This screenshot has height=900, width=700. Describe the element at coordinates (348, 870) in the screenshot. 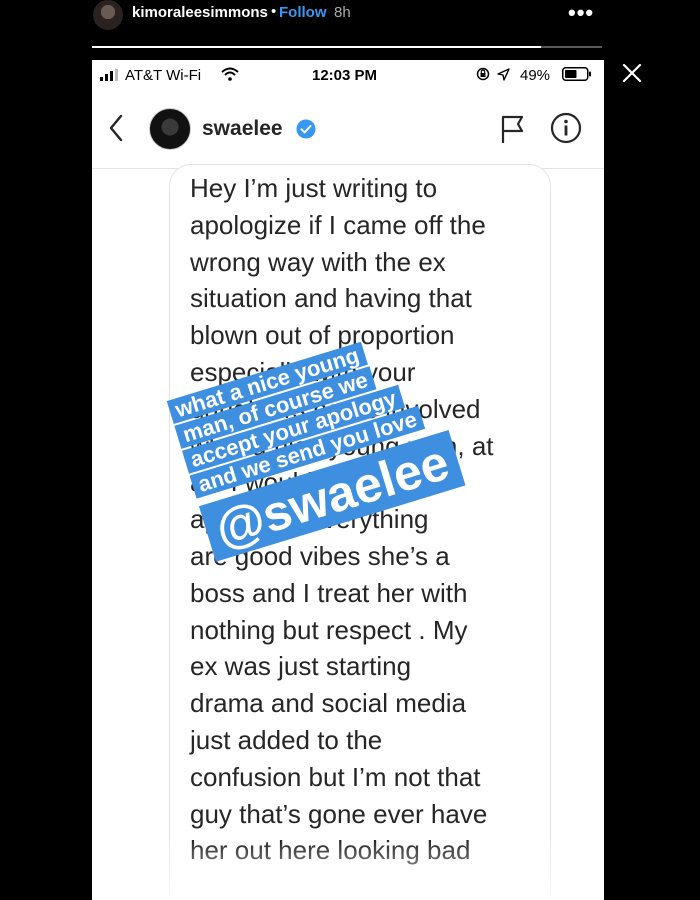

I see `bottom-fade` at that location.